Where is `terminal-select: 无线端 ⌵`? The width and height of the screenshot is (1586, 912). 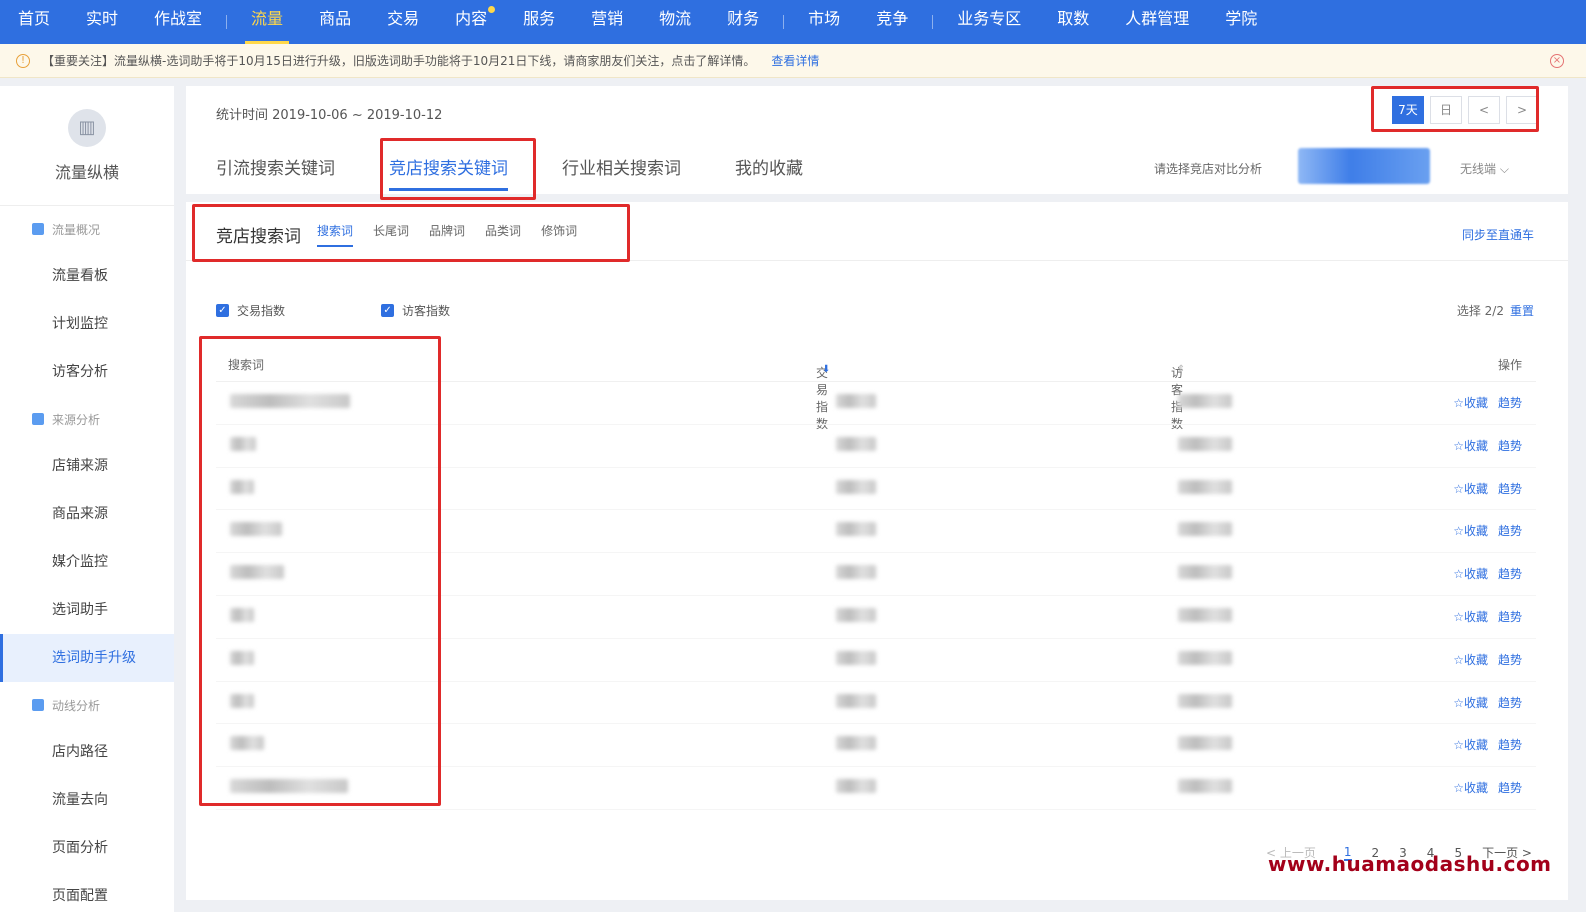
terminal-select: 无线端 ⌵ is located at coordinates (1484, 168).